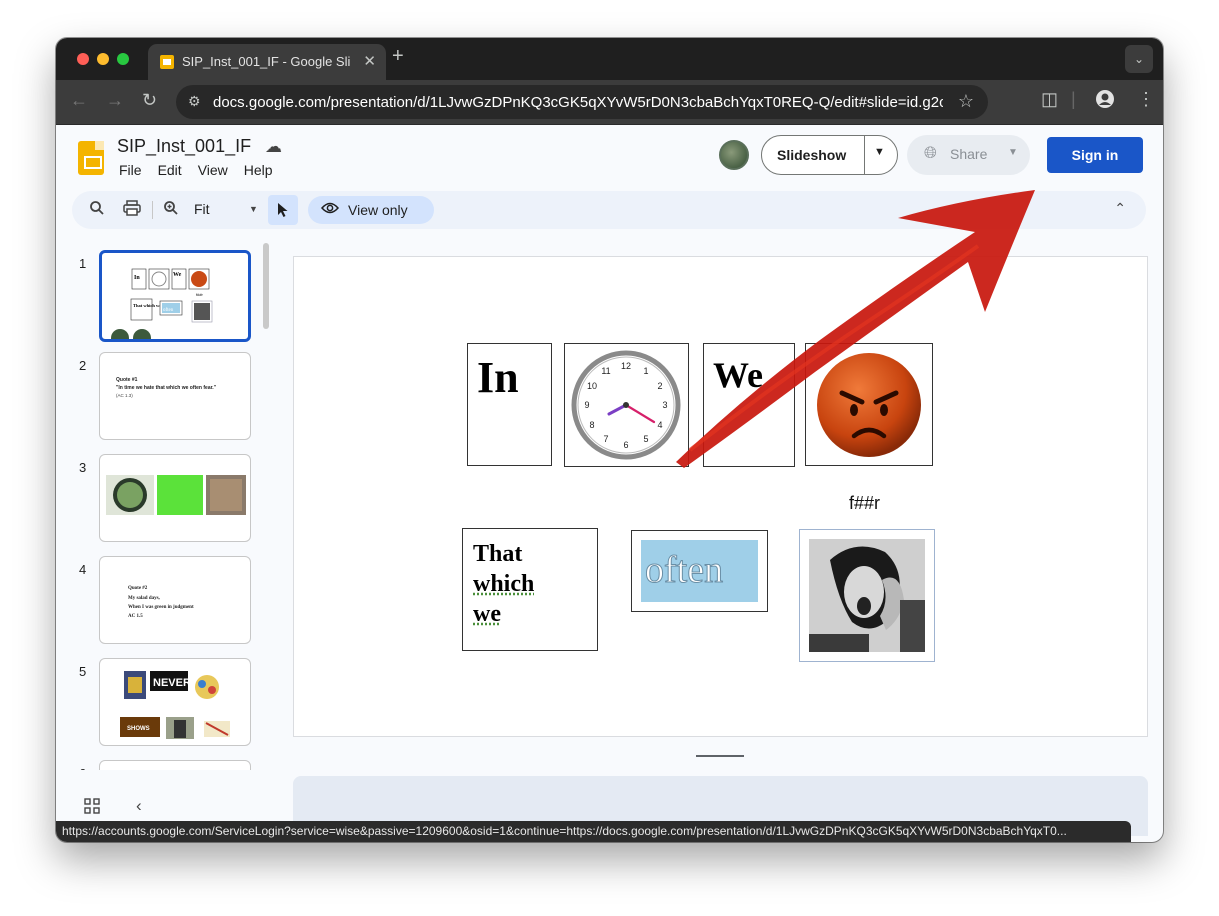  Describe the element at coordinates (720, 756) in the screenshot. I see `notes-resize-handle` at that location.